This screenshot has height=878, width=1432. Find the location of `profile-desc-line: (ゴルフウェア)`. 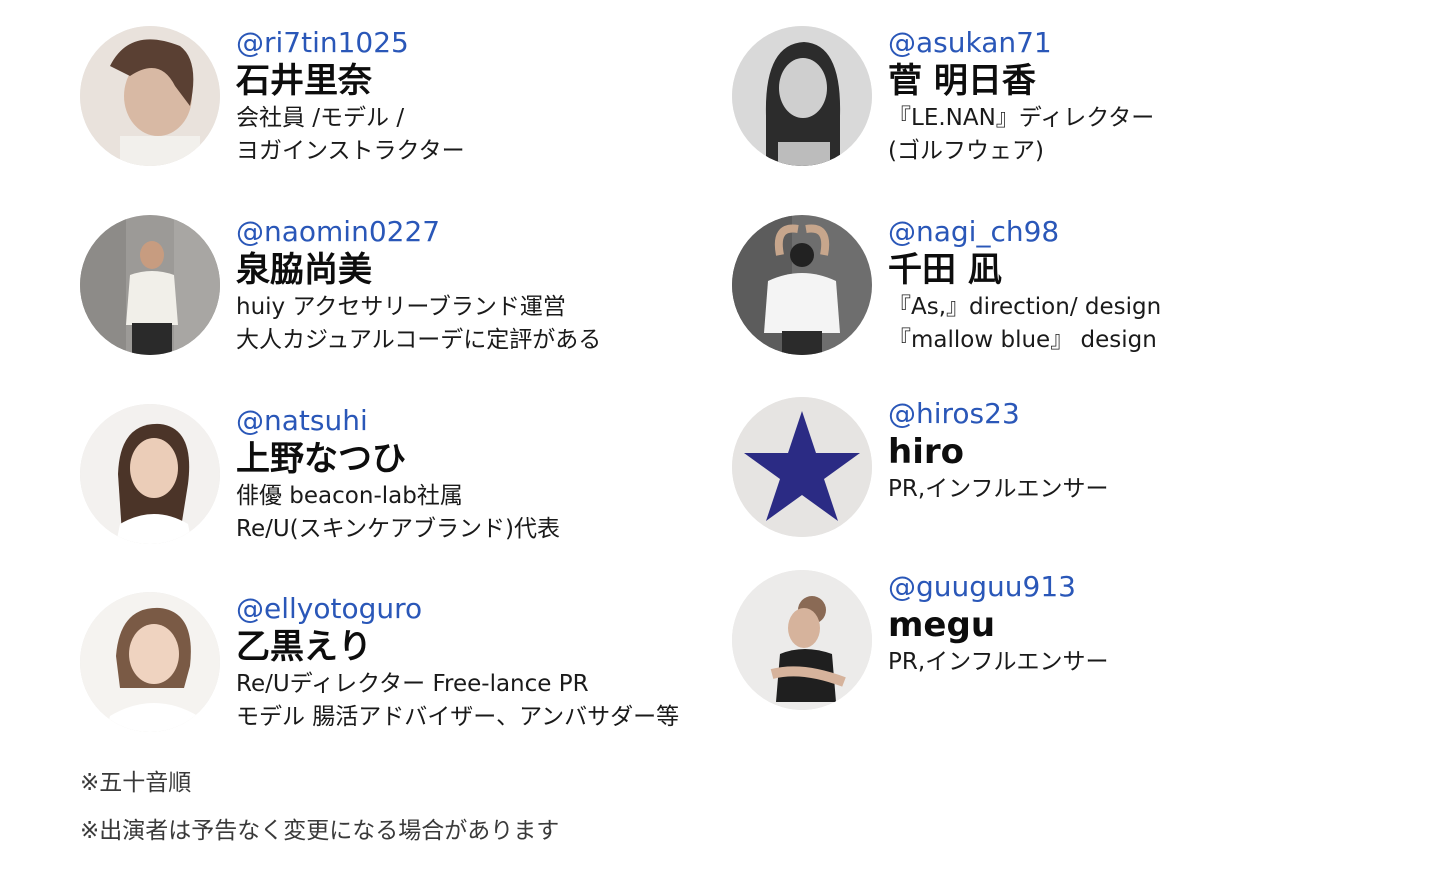

profile-desc-line: (ゴルフウェア) is located at coordinates (966, 151).